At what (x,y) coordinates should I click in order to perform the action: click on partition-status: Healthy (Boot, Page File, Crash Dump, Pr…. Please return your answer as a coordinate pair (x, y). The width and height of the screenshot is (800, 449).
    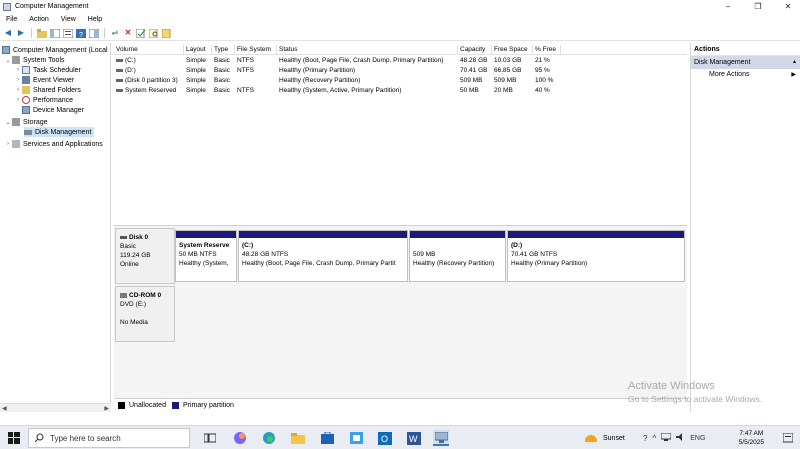
    Looking at the image, I should click on (319, 263).